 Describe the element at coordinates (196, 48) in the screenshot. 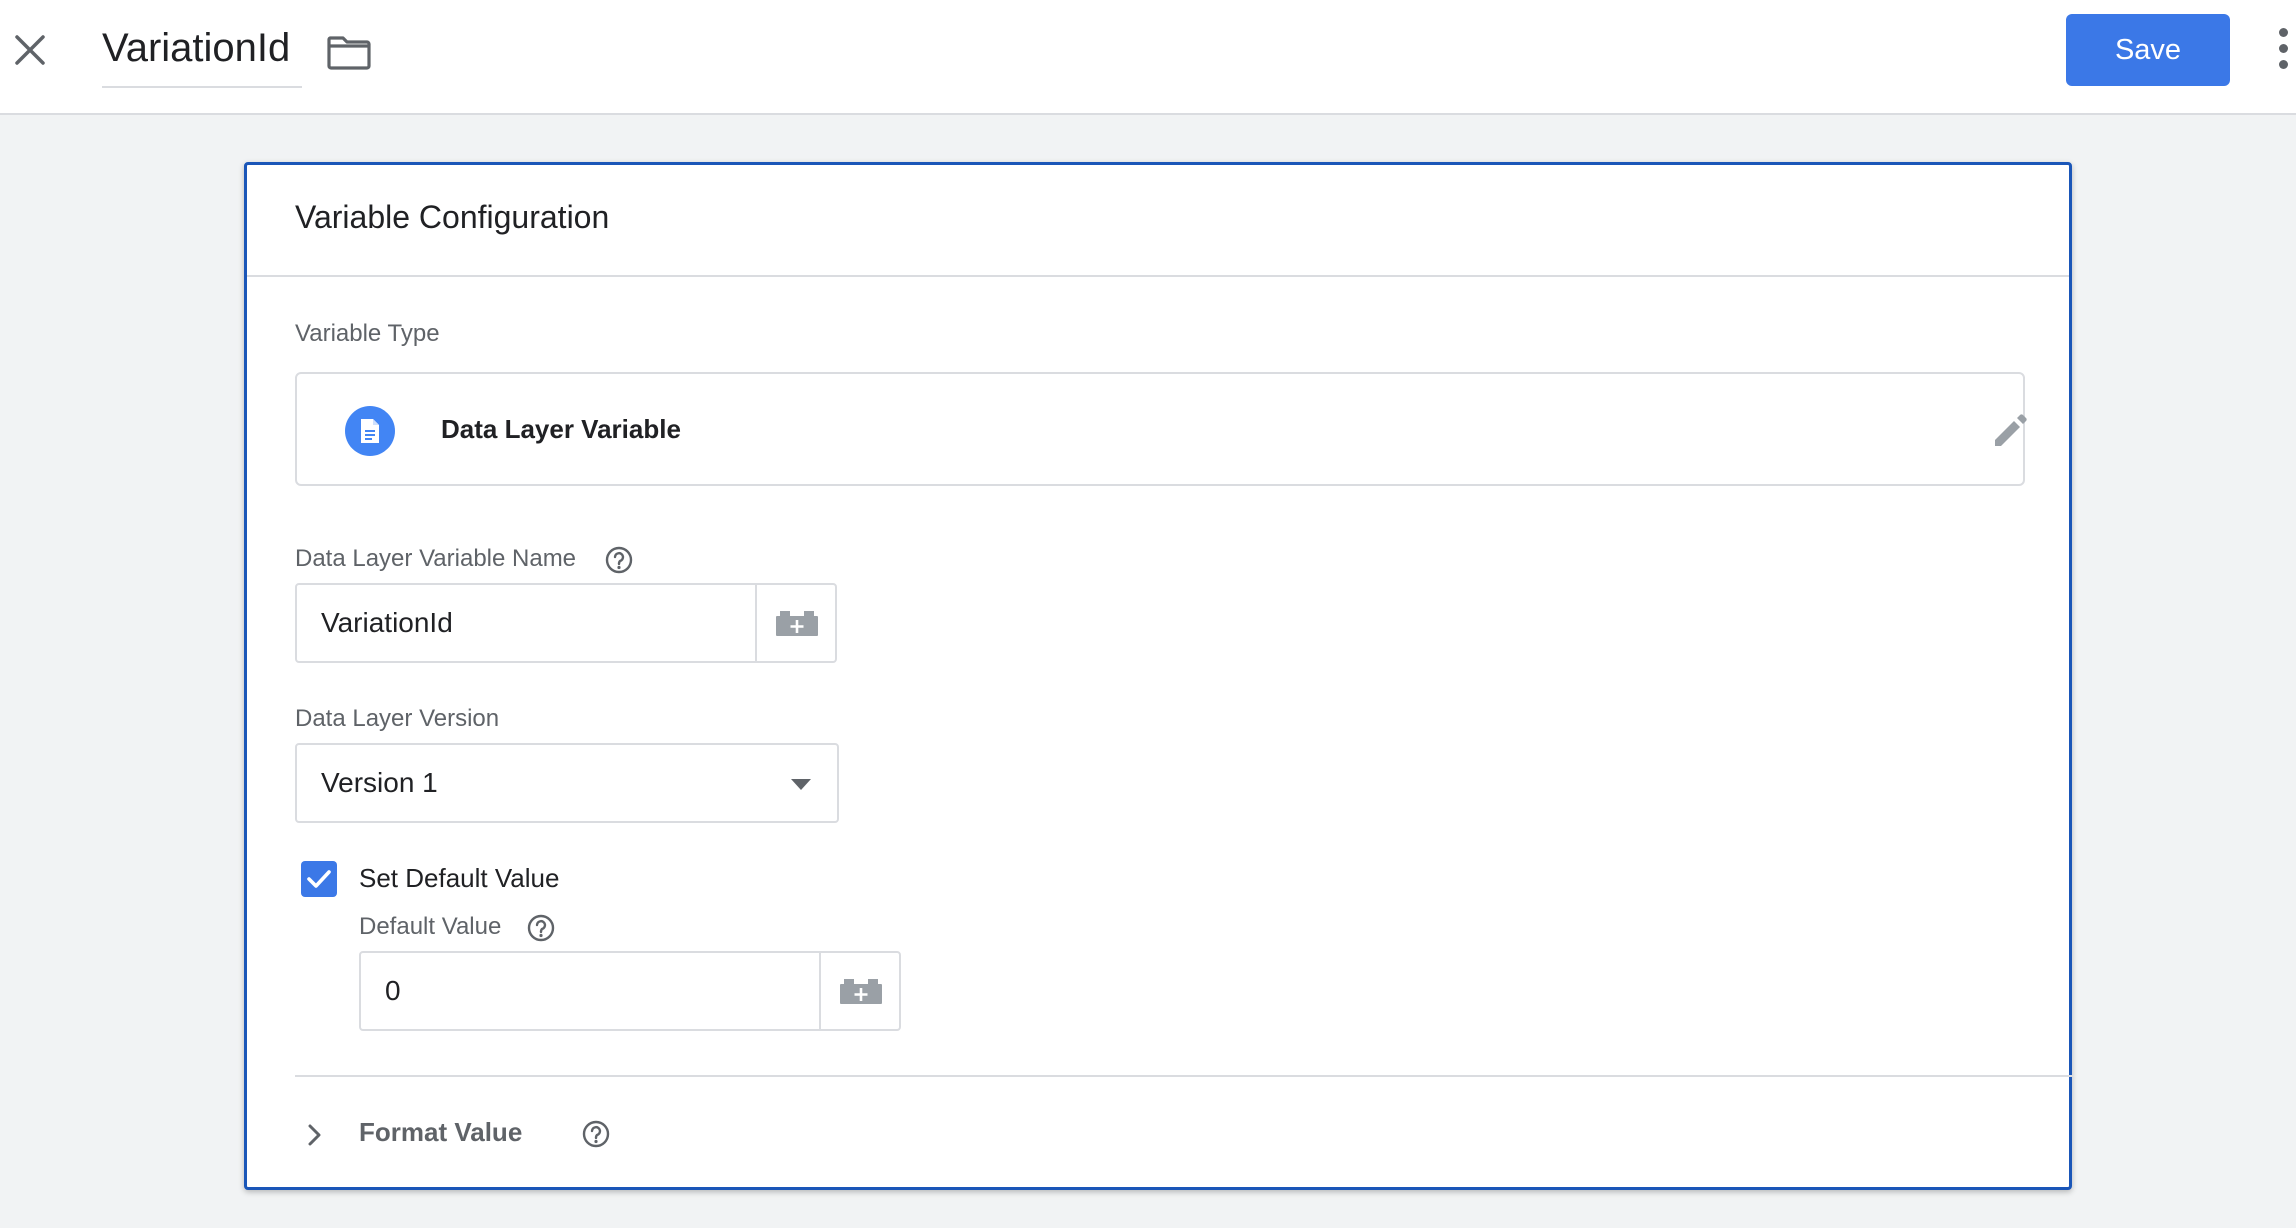

I see `variable-title: VariationId` at that location.